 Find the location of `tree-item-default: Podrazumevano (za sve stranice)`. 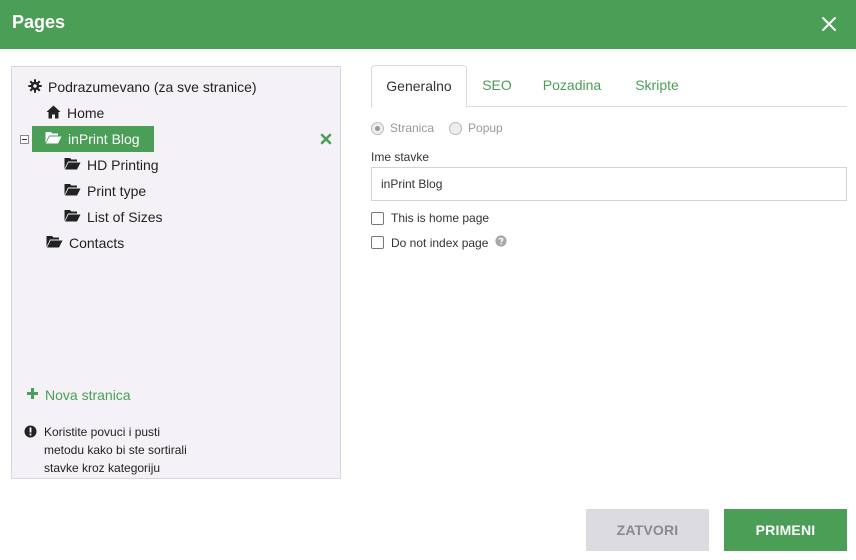

tree-item-default: Podrazumevano (za sve stranice) is located at coordinates (142, 87).